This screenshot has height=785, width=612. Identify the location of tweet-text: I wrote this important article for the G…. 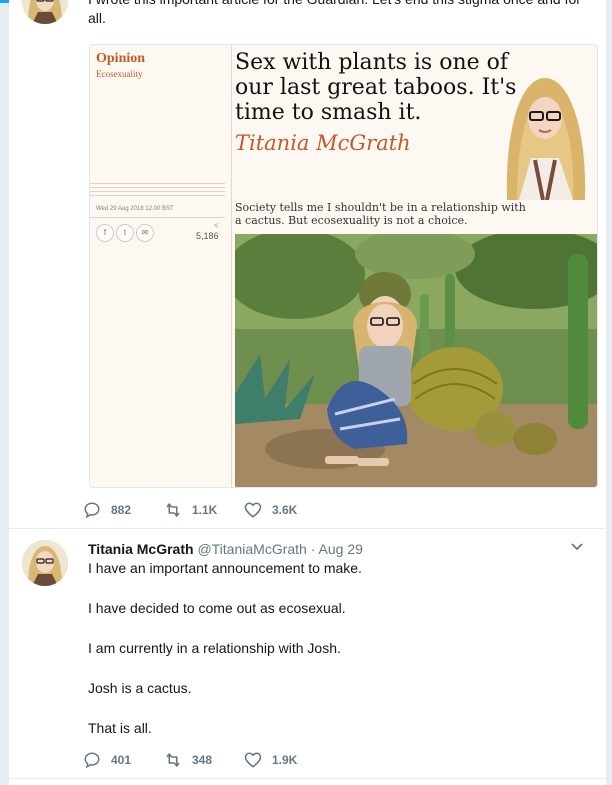
(334, 13).